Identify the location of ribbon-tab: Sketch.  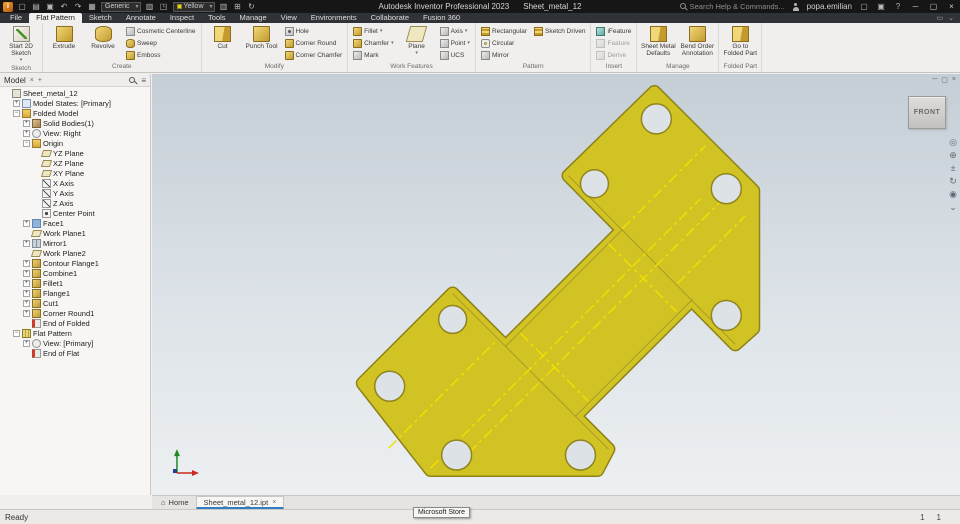
(100, 18).